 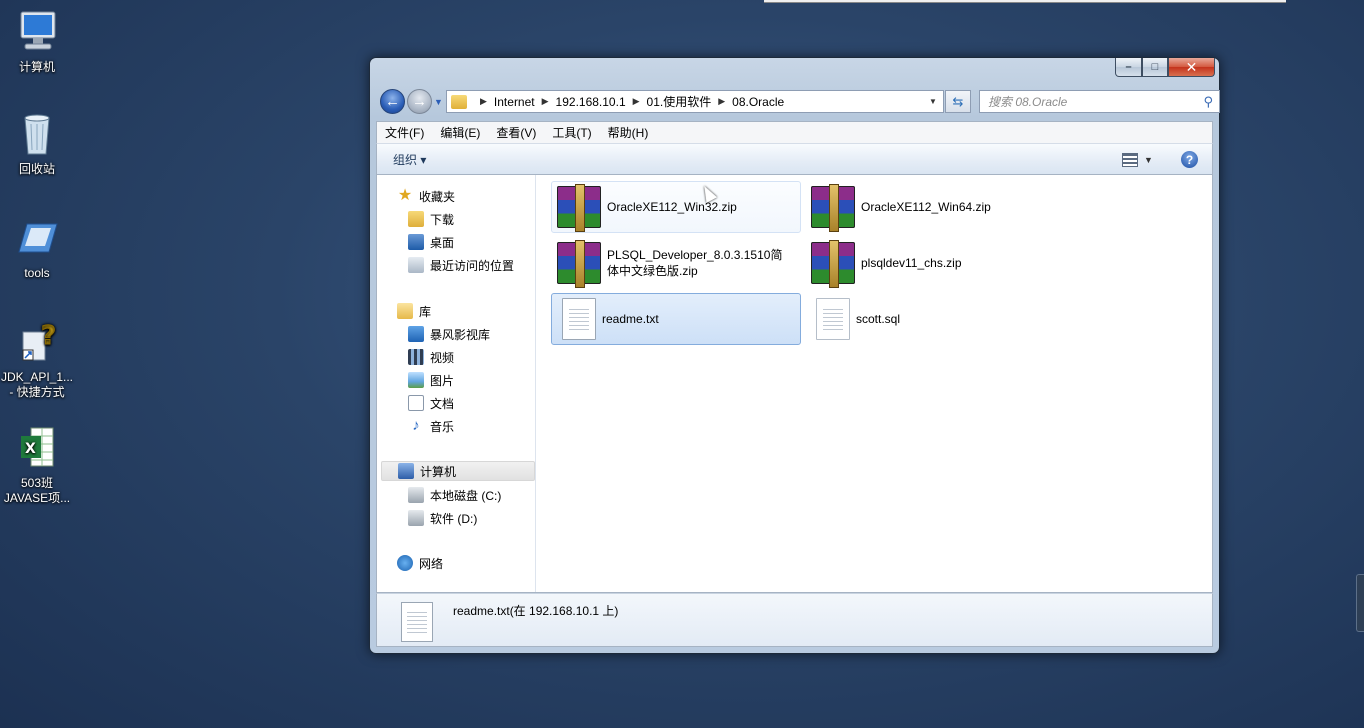 What do you see at coordinates (1130, 160) in the screenshot?
I see `view-options-icon` at bounding box center [1130, 160].